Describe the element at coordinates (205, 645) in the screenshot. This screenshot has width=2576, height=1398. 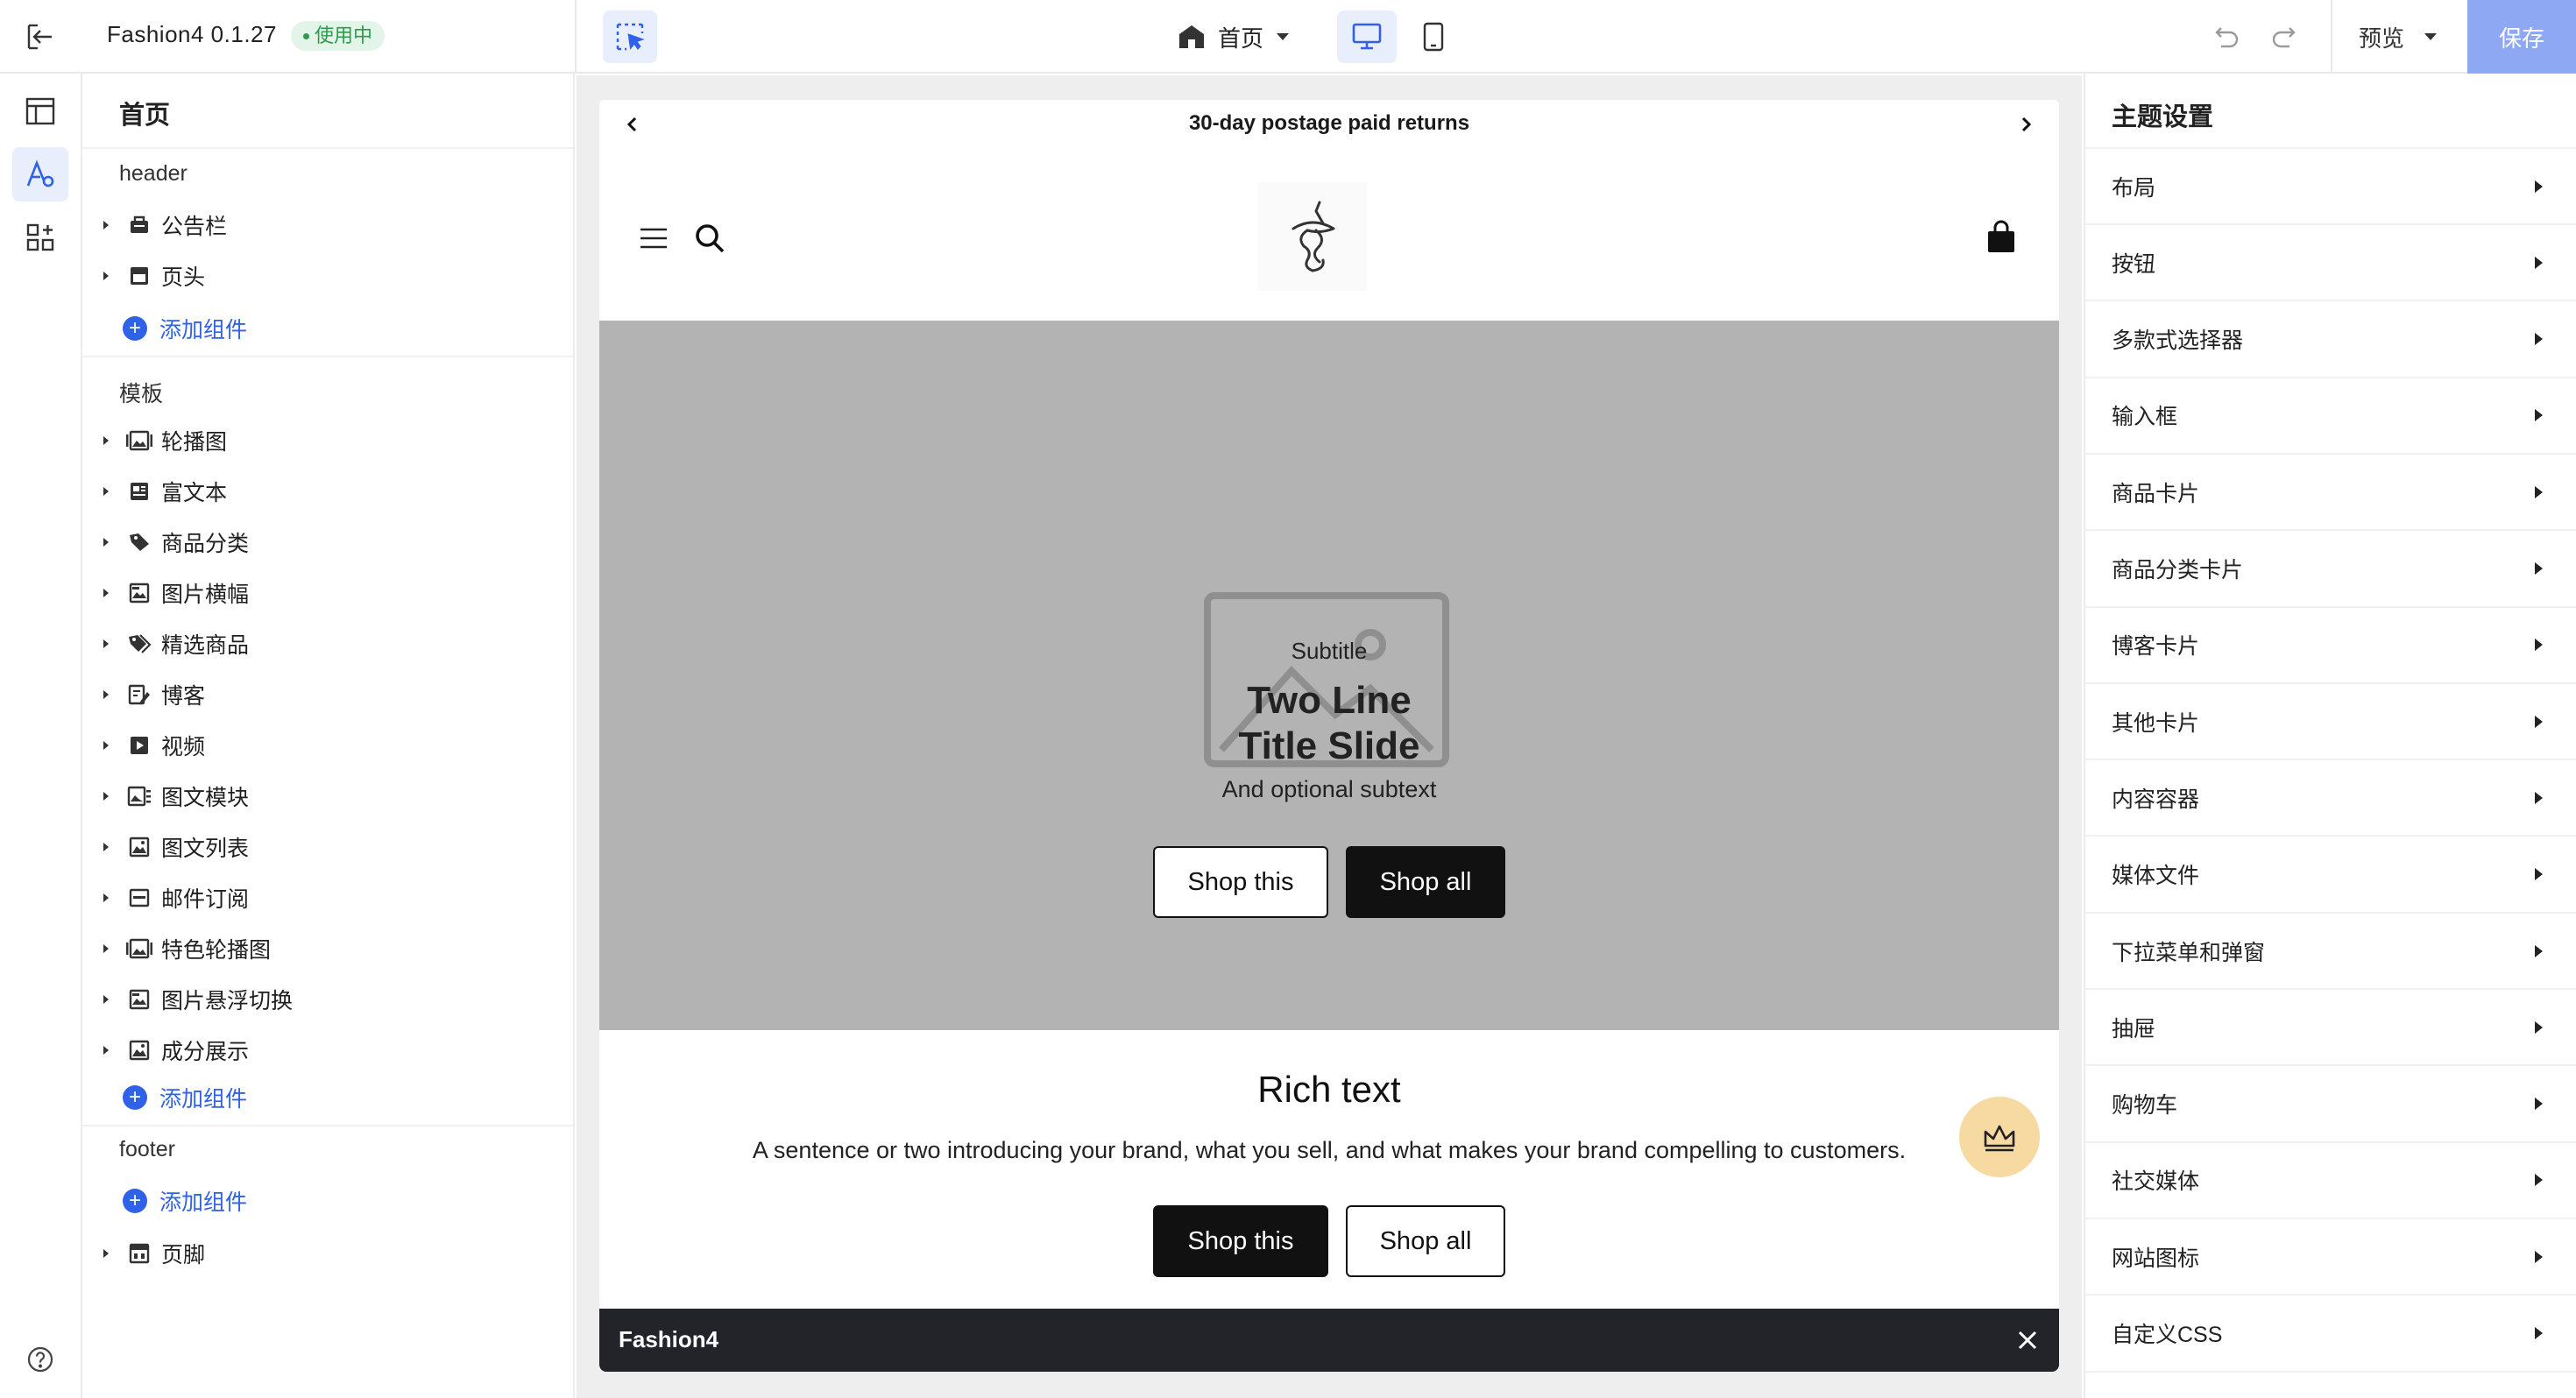
I see `tree-item-label: 精选商品` at that location.